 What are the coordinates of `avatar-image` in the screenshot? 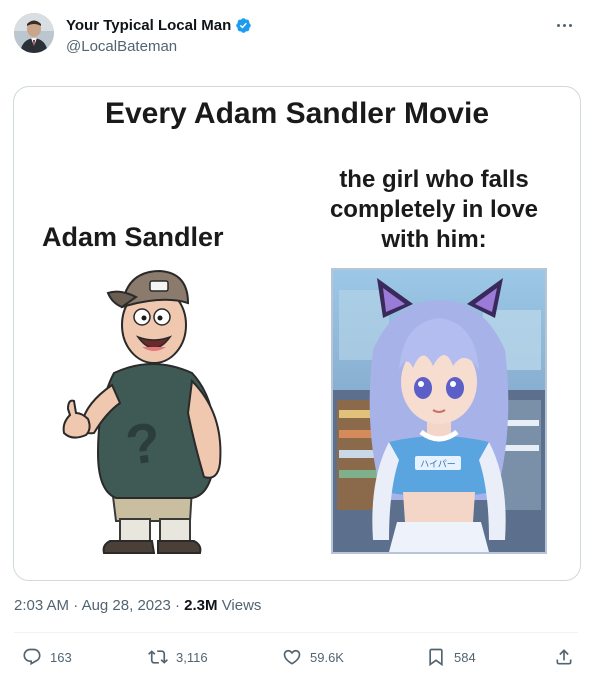 It's located at (34, 33).